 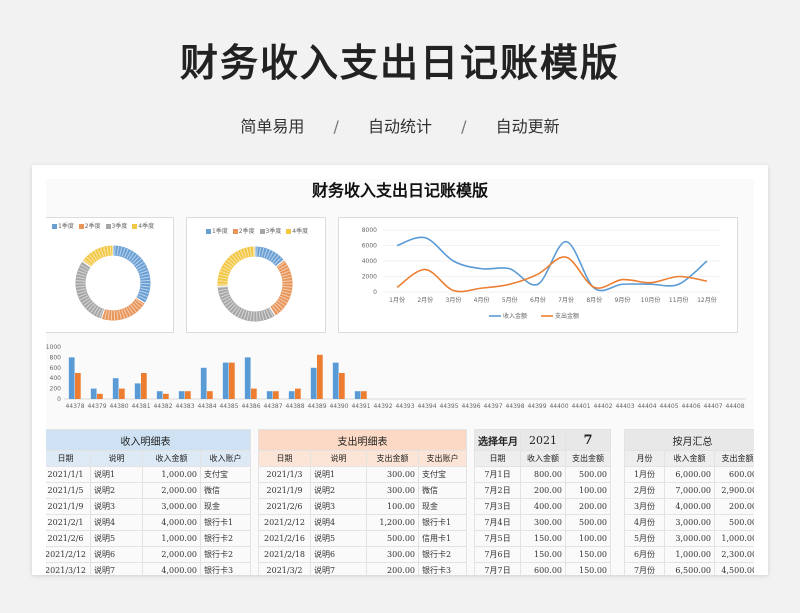 I want to click on table-cell: 7月7日, so click(x=497, y=568).